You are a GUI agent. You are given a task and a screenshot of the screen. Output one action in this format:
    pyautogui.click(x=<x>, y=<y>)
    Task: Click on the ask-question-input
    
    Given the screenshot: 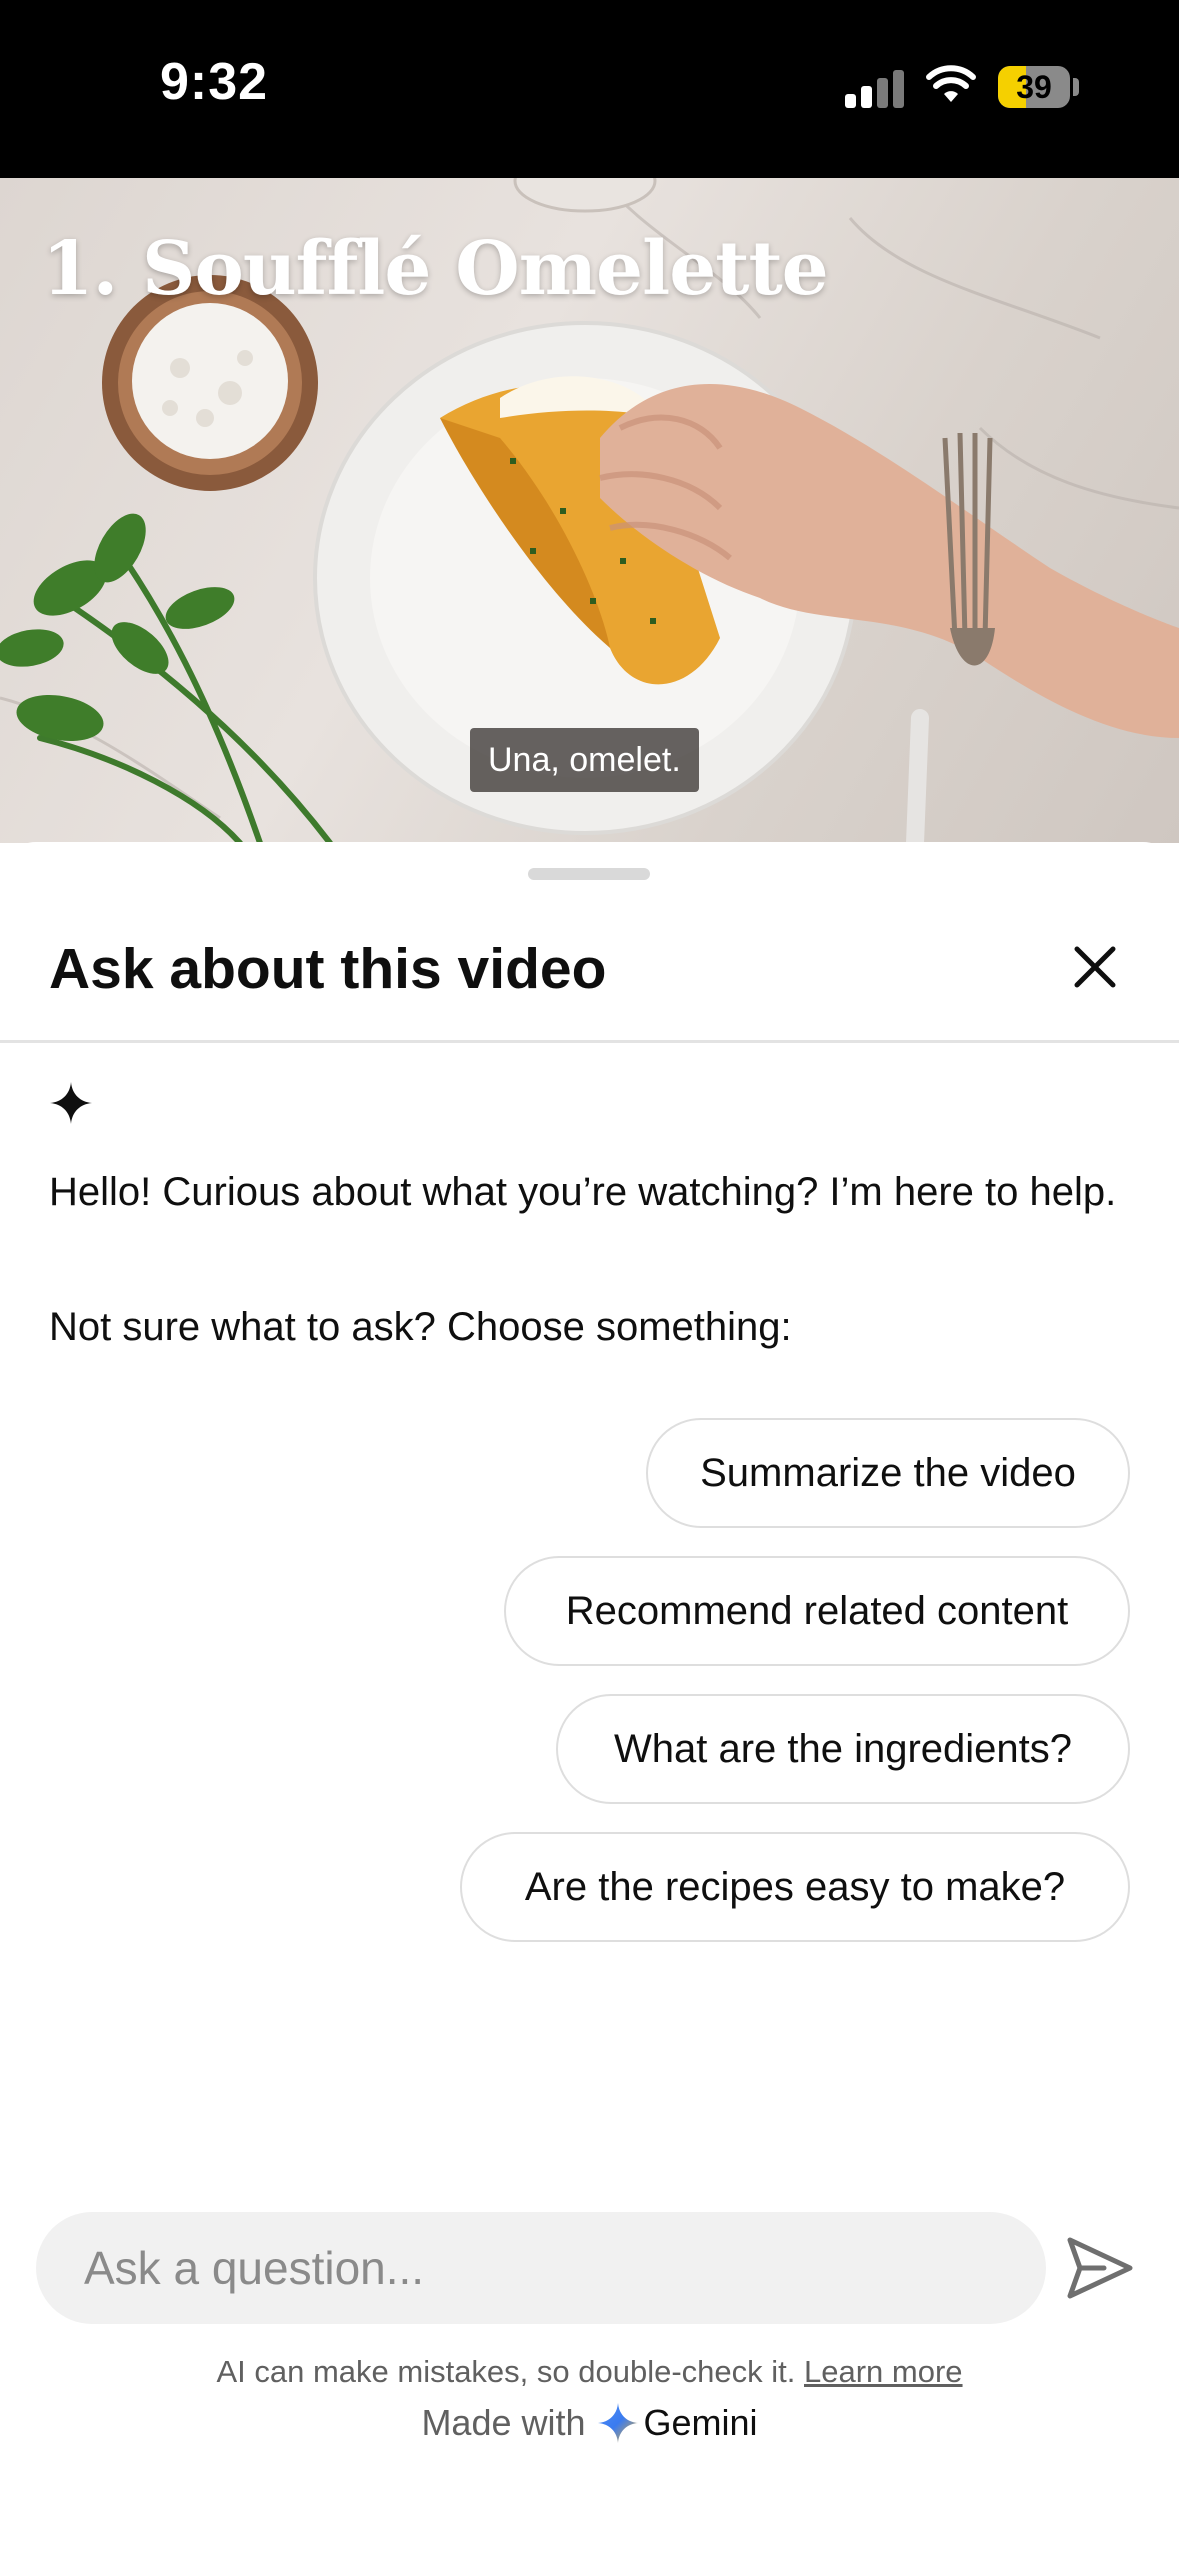 What is the action you would take?
    pyautogui.click(x=541, y=2268)
    